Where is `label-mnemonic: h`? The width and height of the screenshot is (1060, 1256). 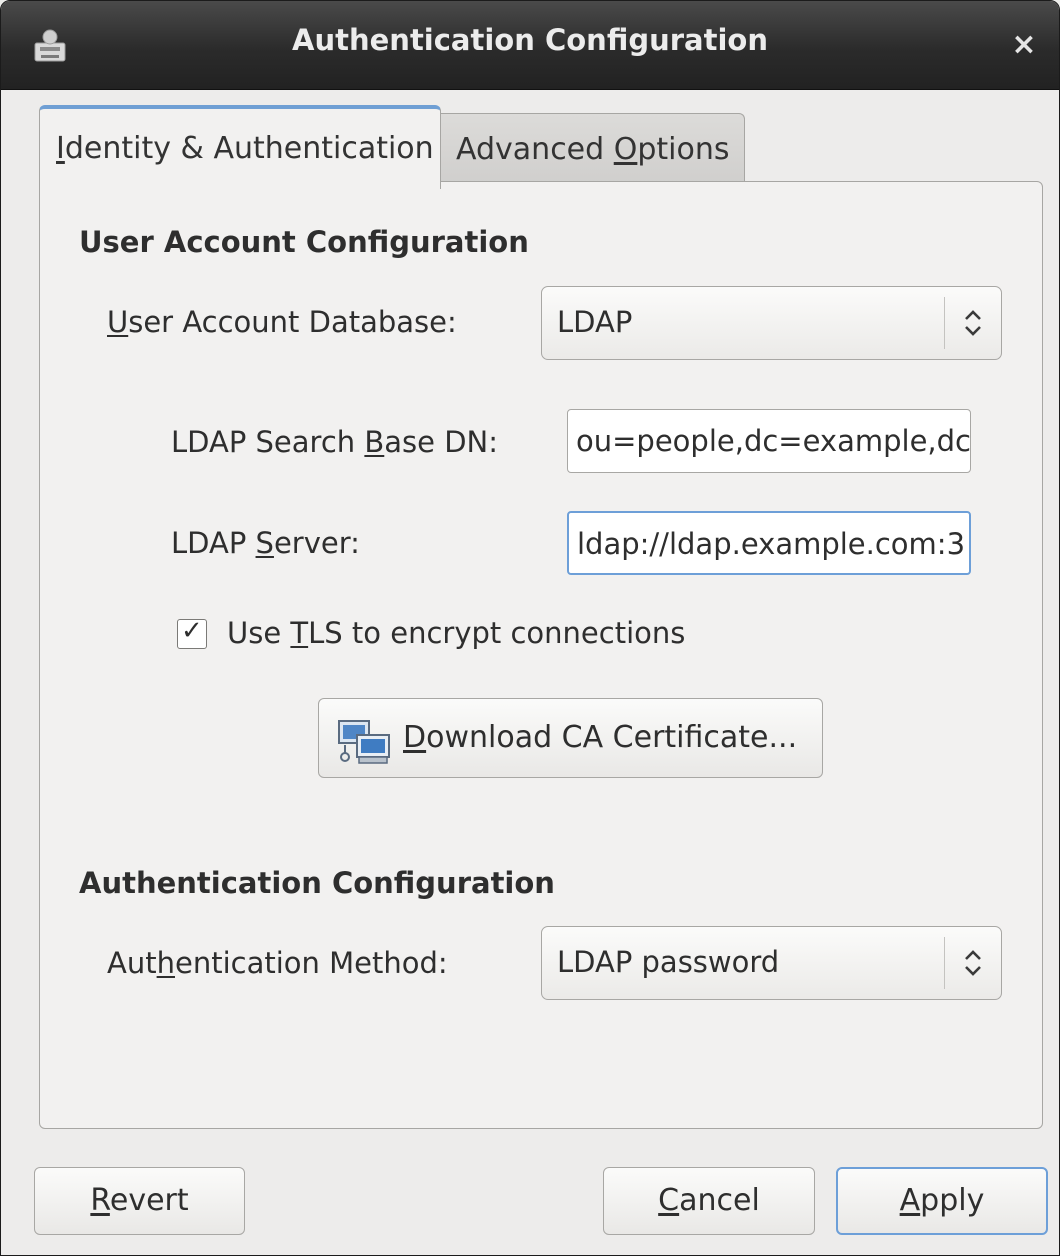
label-mnemonic: h is located at coordinates (165, 963).